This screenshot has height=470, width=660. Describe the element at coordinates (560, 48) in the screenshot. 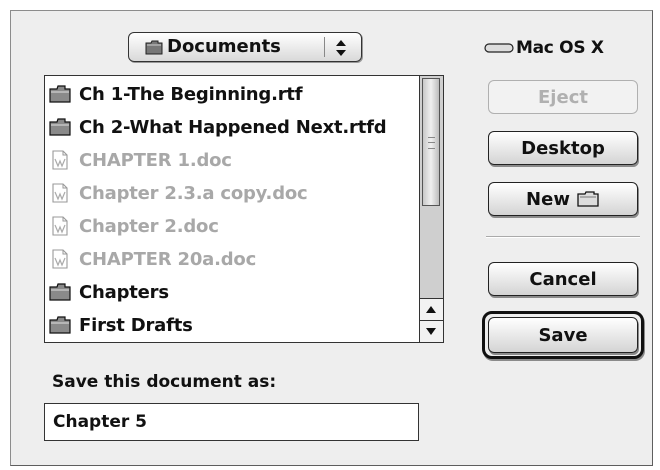

I see `volume-label: Mac OS X` at that location.